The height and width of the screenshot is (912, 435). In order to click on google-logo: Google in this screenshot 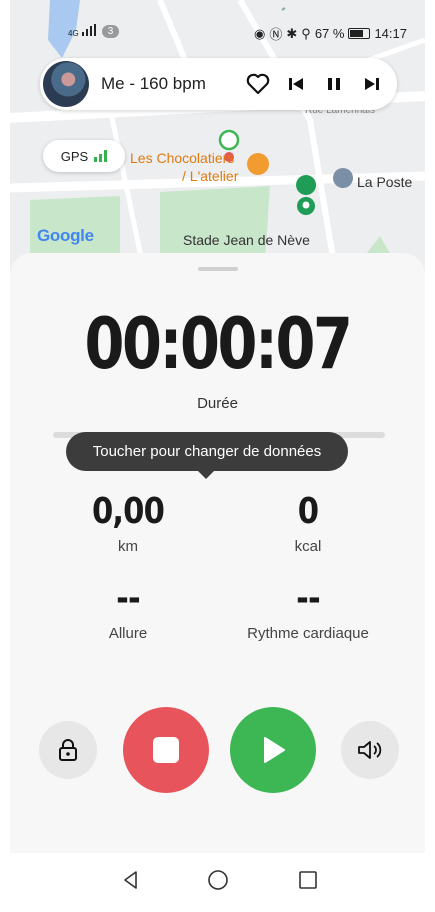, I will do `click(65, 235)`.